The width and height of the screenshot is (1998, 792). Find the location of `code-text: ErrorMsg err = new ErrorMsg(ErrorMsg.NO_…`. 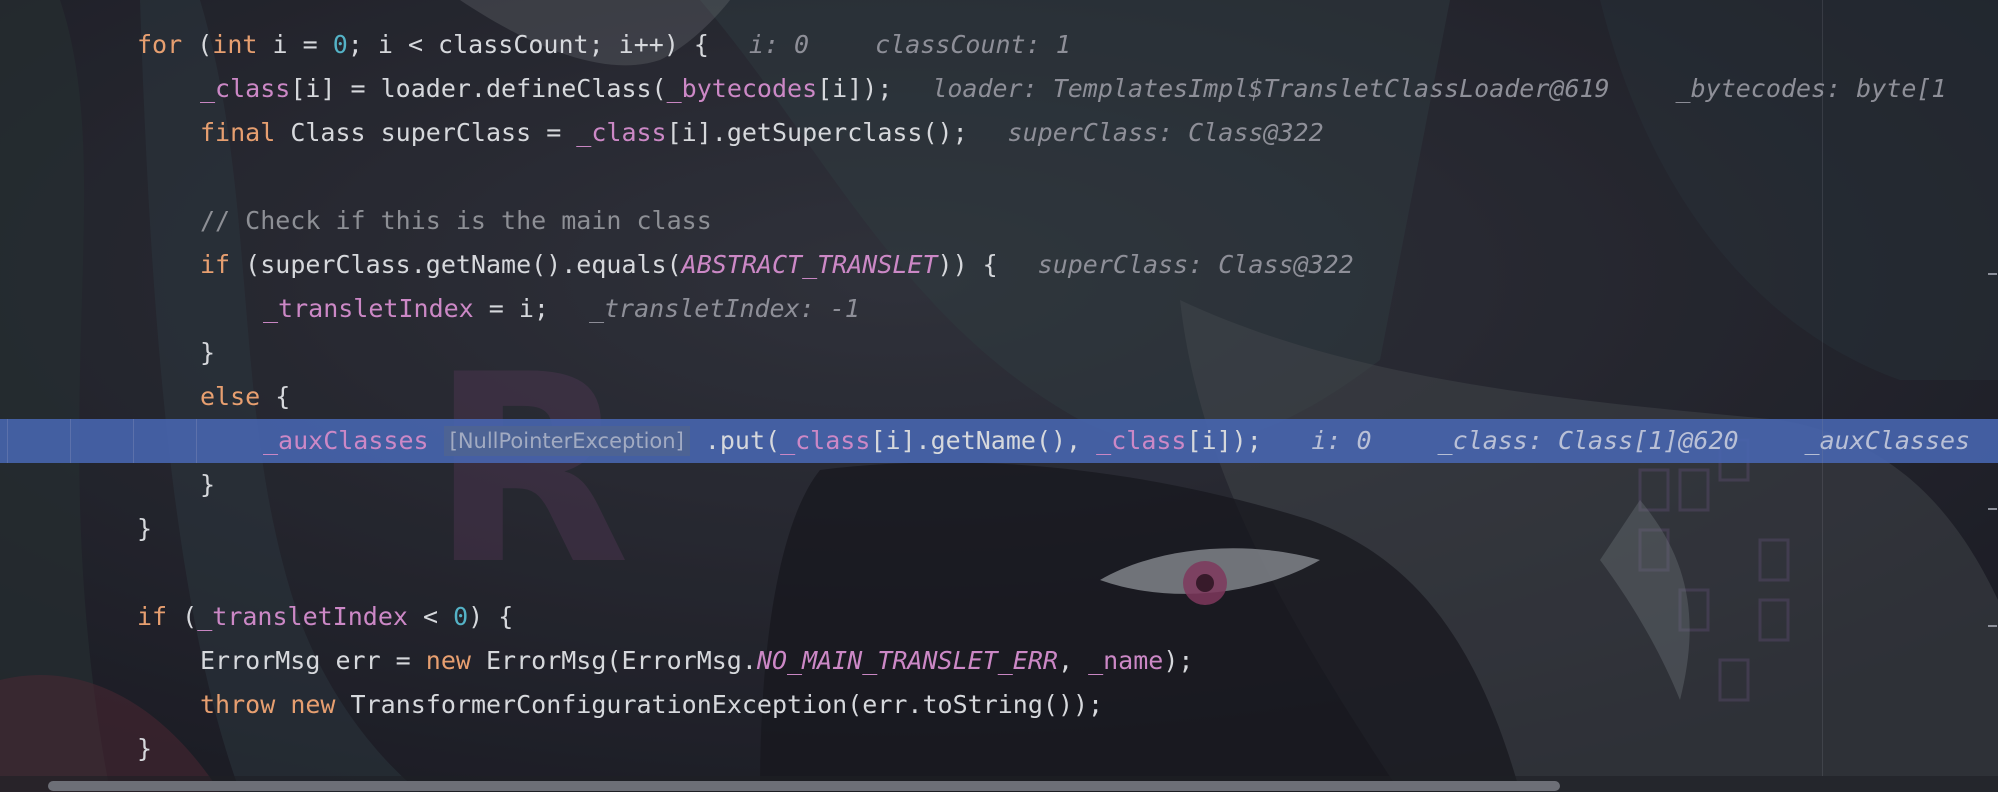

code-text: ErrorMsg err = new ErrorMsg(ErrorMsg.NO_… is located at coordinates (696, 661).